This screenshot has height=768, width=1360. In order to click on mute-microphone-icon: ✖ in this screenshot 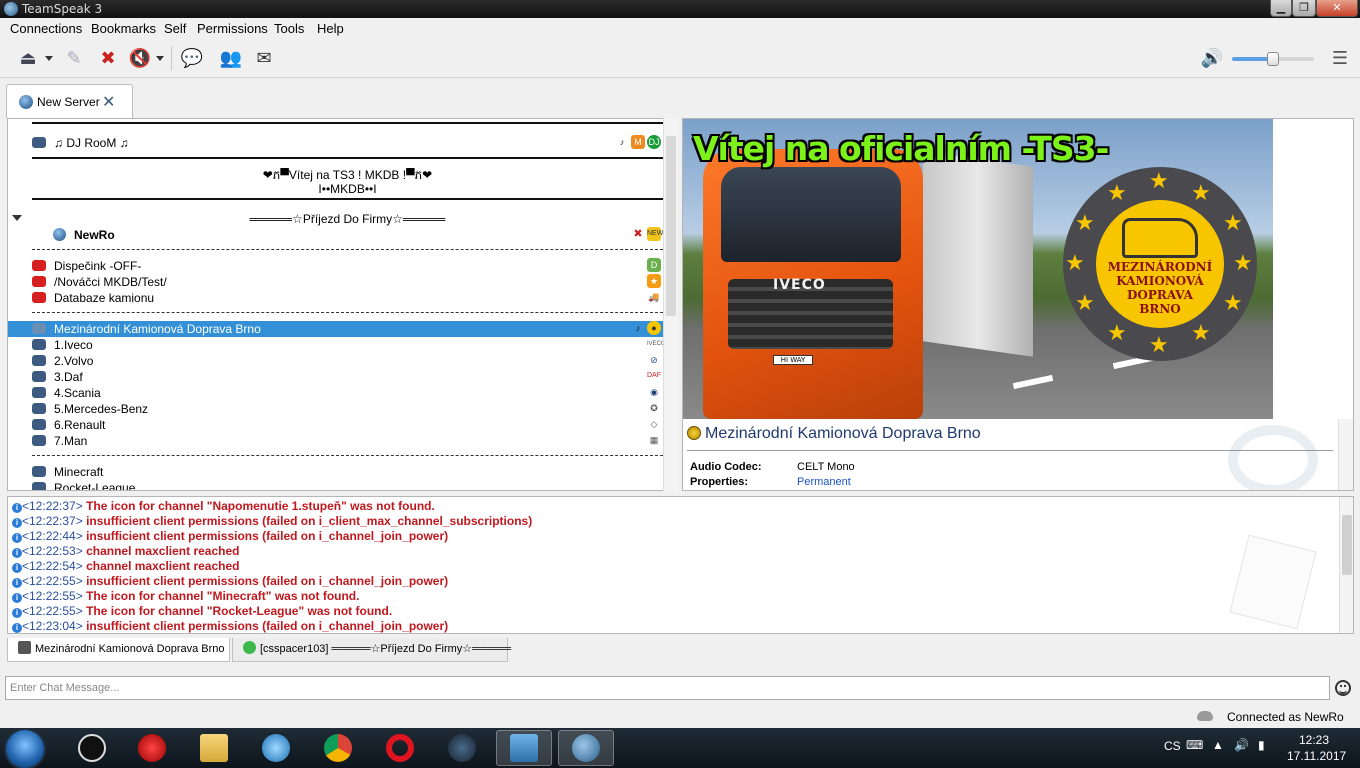, I will do `click(108, 58)`.